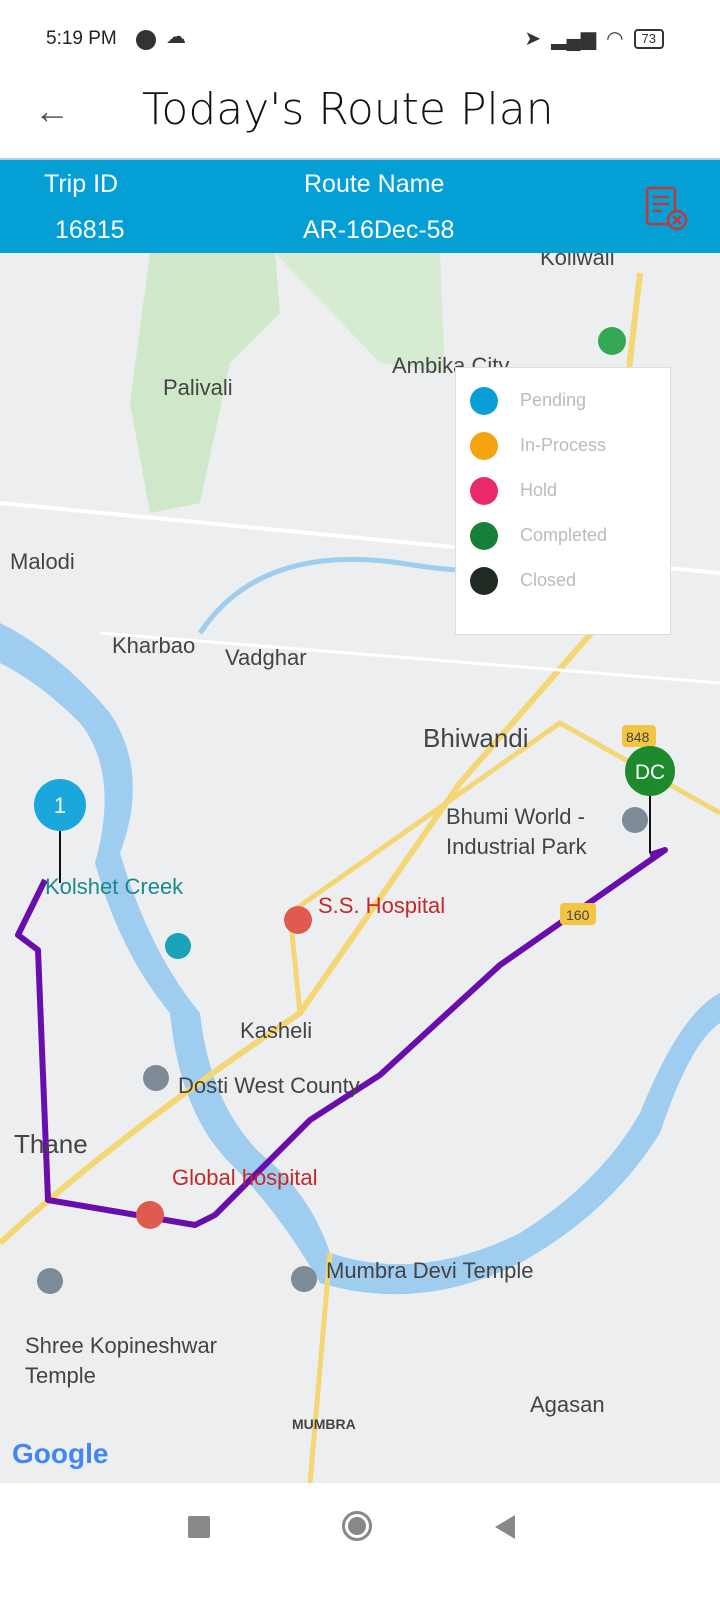 The height and width of the screenshot is (1600, 720). I want to click on legend-item-in-process: In-Process, so click(563, 445).